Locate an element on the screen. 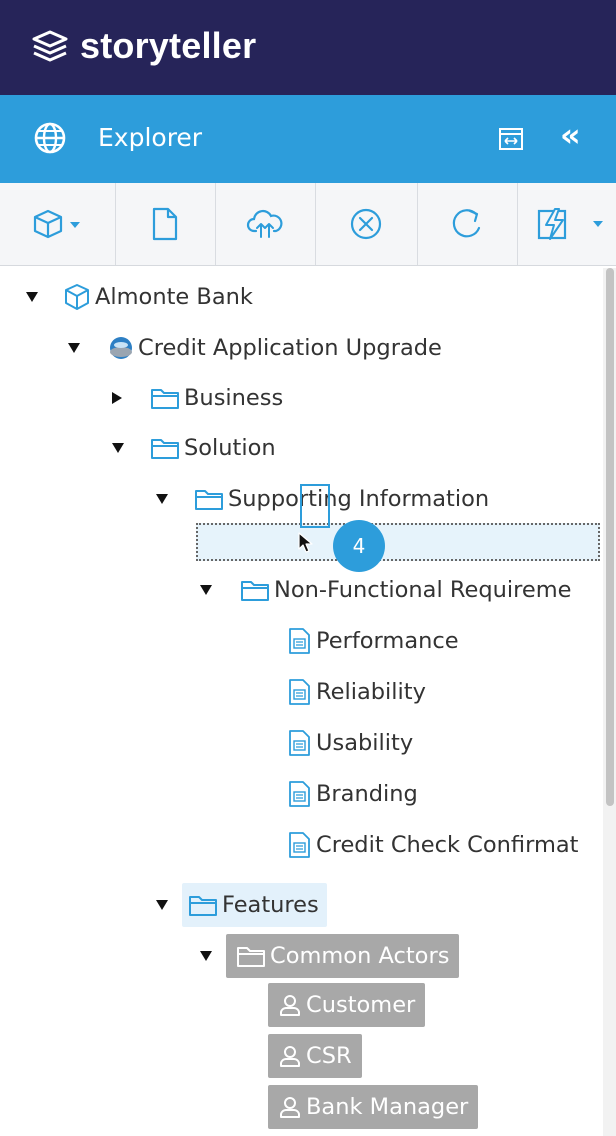 This screenshot has height=1136, width=616. tree-item-label: Credit Check Confirmat is located at coordinates (447, 845).